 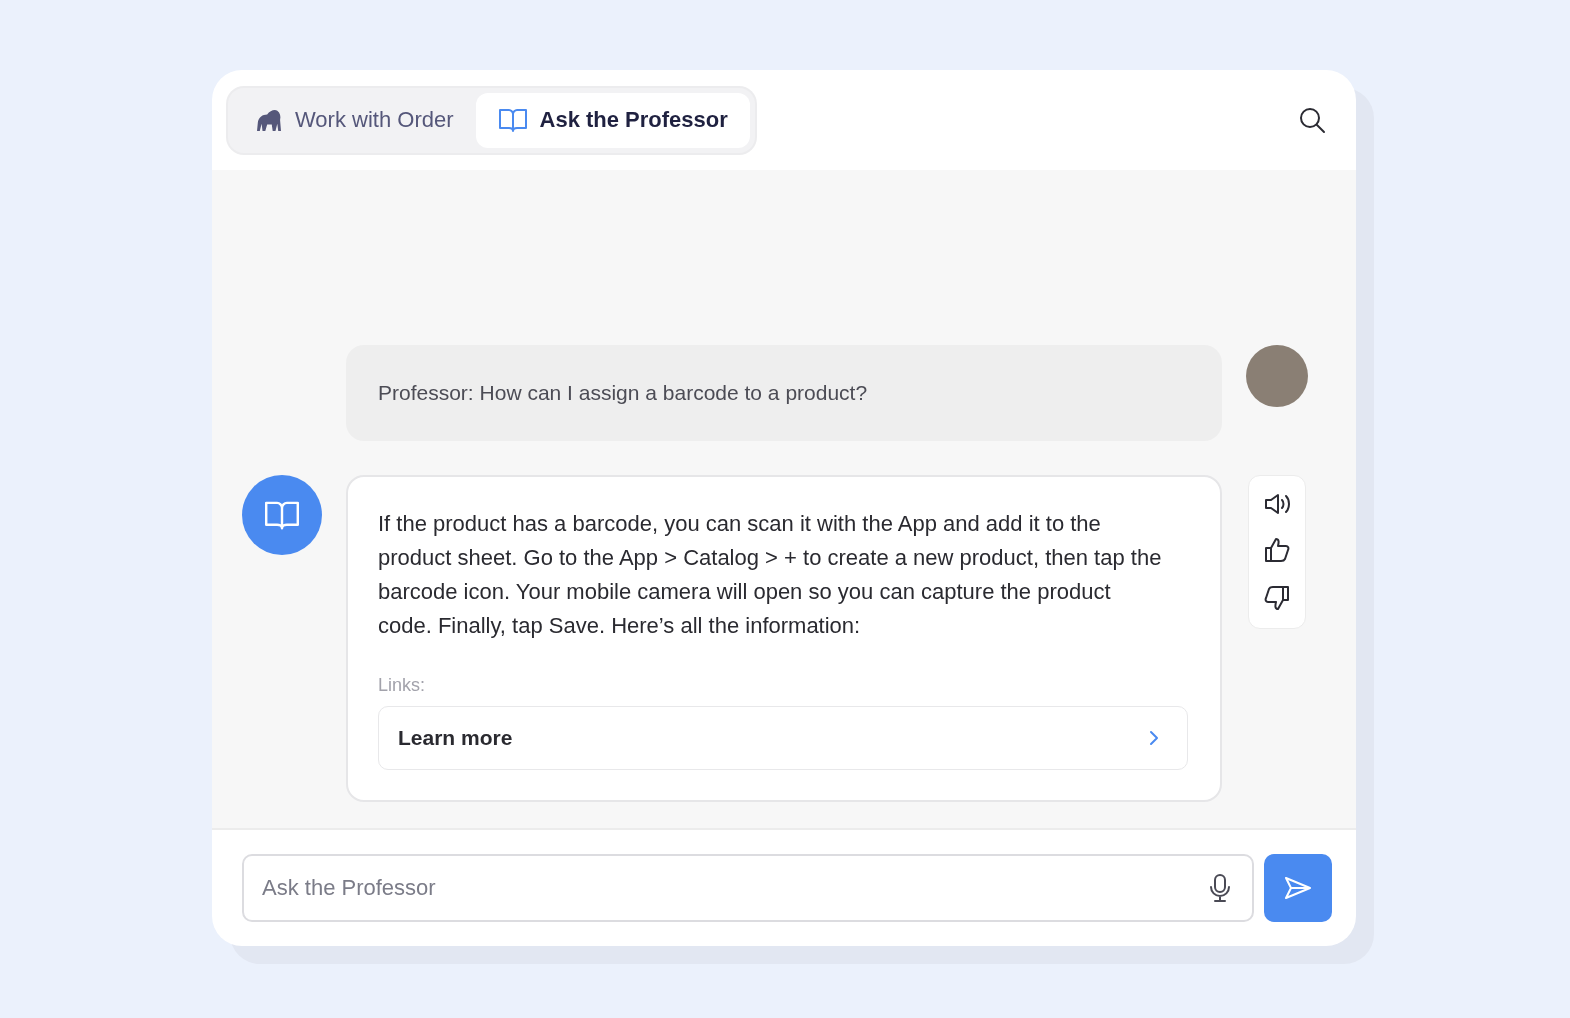 What do you see at coordinates (1312, 120) in the screenshot?
I see `search-icon` at bounding box center [1312, 120].